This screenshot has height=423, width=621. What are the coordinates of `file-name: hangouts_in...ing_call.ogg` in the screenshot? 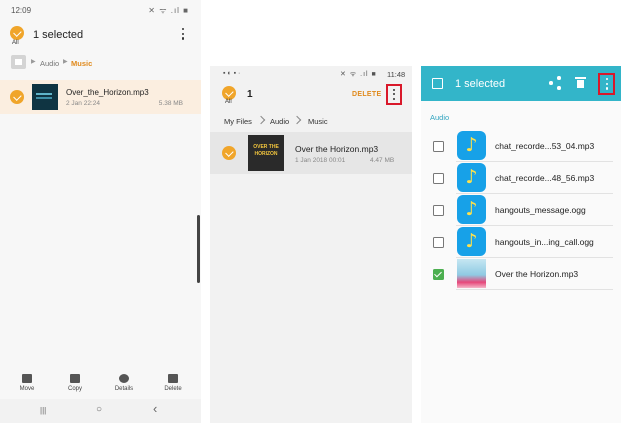 It's located at (544, 242).